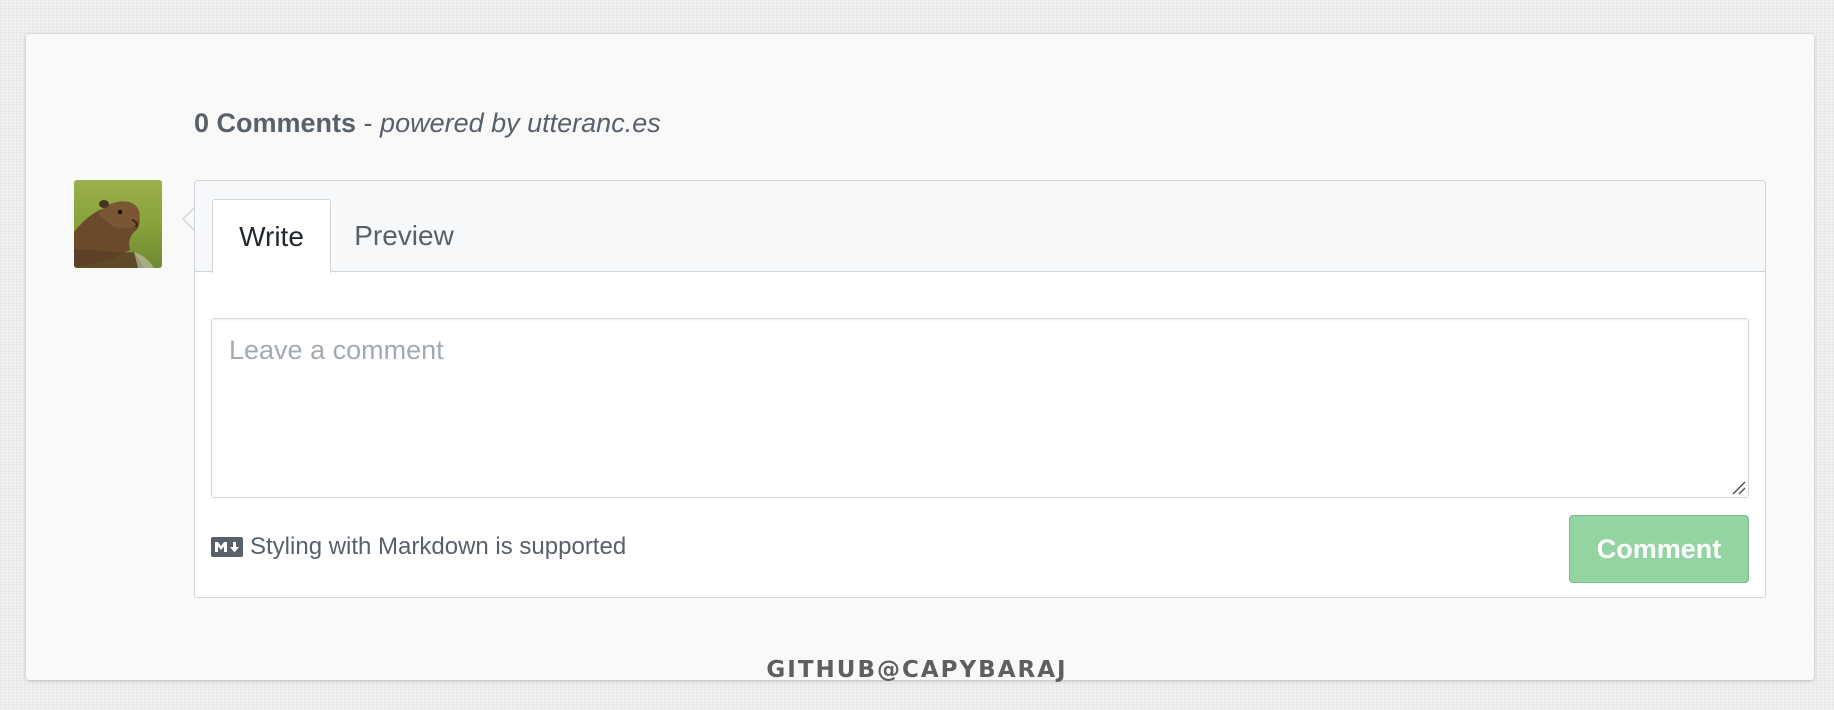 The image size is (1834, 710). I want to click on tab-preview: Preview, so click(404, 235).